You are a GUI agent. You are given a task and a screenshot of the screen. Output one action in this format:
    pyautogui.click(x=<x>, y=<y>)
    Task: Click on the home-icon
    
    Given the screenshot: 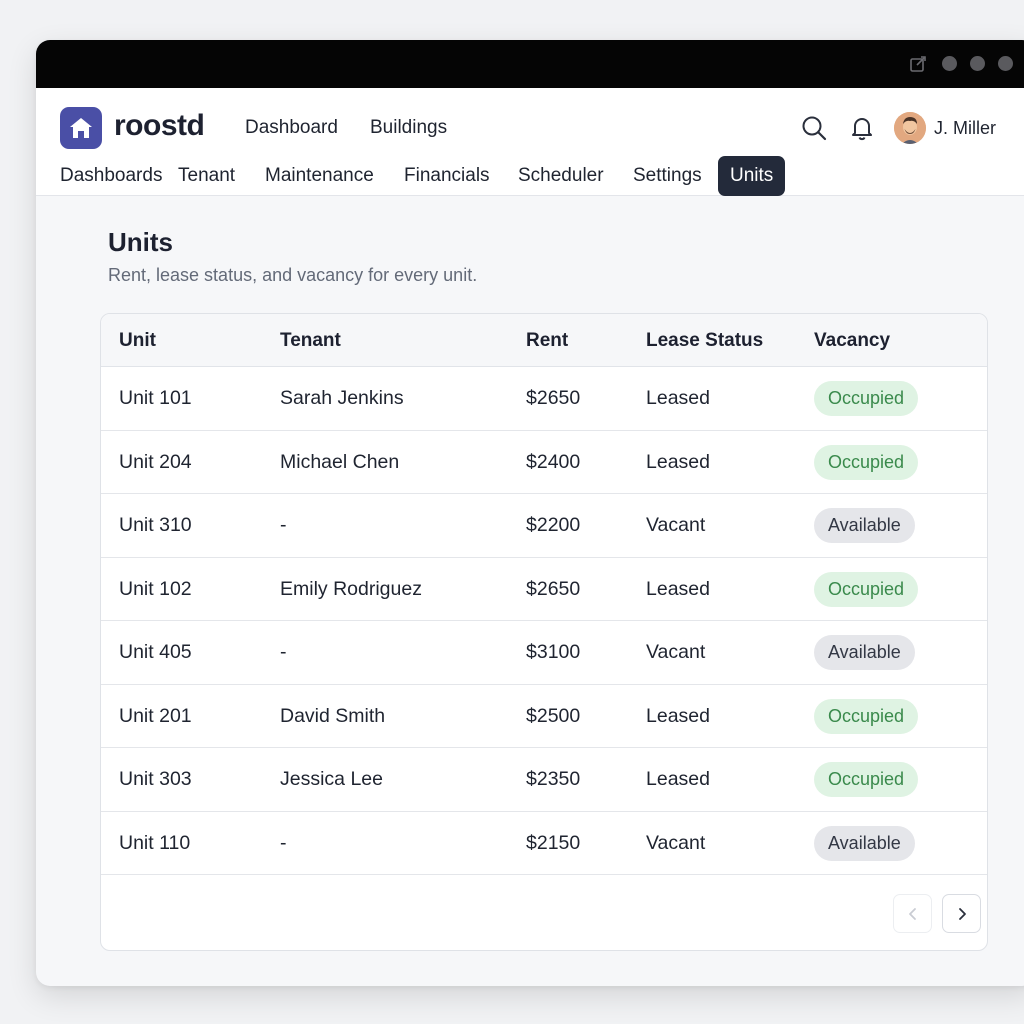 What is the action you would take?
    pyautogui.click(x=81, y=128)
    